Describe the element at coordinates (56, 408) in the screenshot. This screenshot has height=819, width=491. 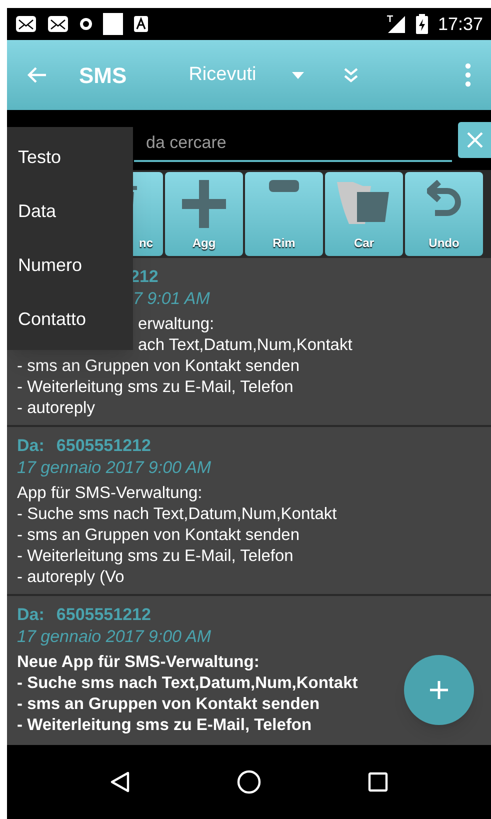
I see `message-text: - autoreply` at that location.